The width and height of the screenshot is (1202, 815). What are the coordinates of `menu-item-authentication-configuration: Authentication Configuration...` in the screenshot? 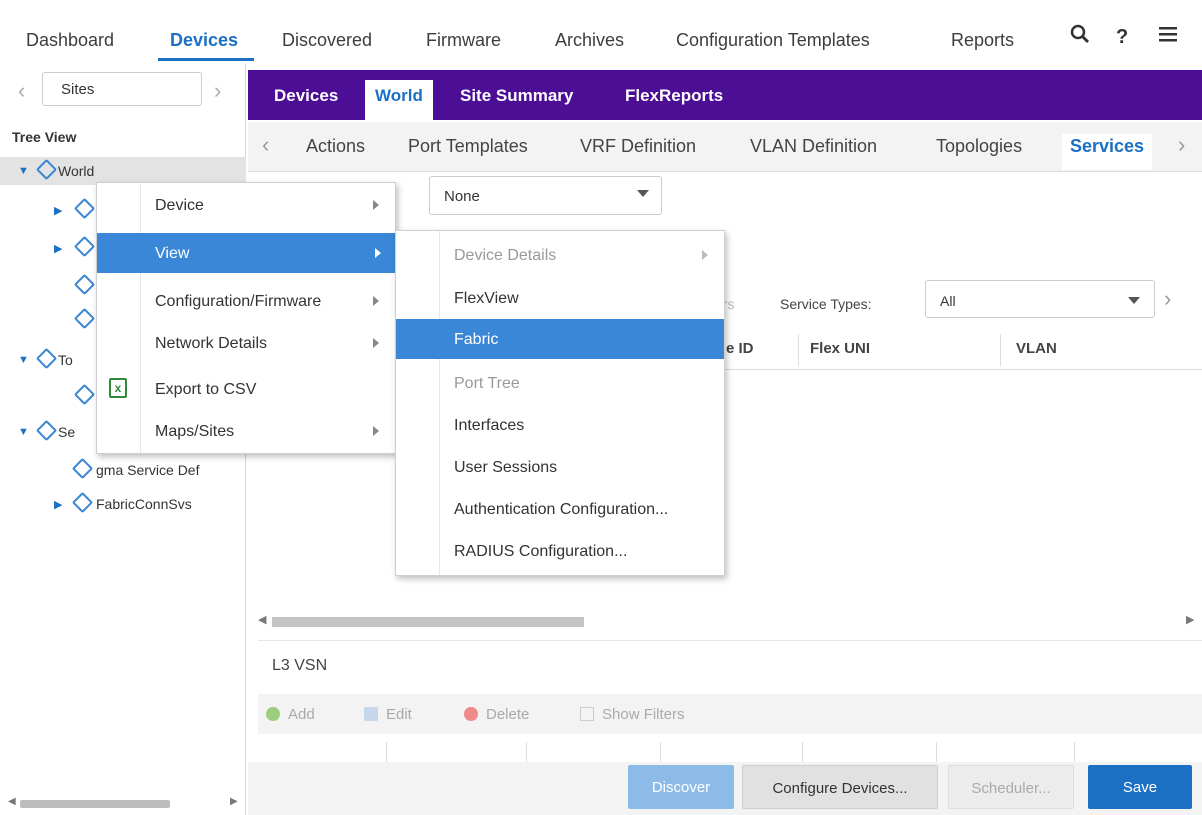 It's located at (560, 509).